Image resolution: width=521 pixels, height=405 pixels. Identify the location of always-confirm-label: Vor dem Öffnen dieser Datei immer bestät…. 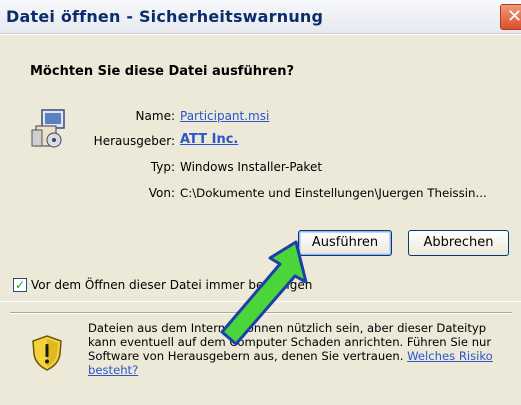
(171, 285).